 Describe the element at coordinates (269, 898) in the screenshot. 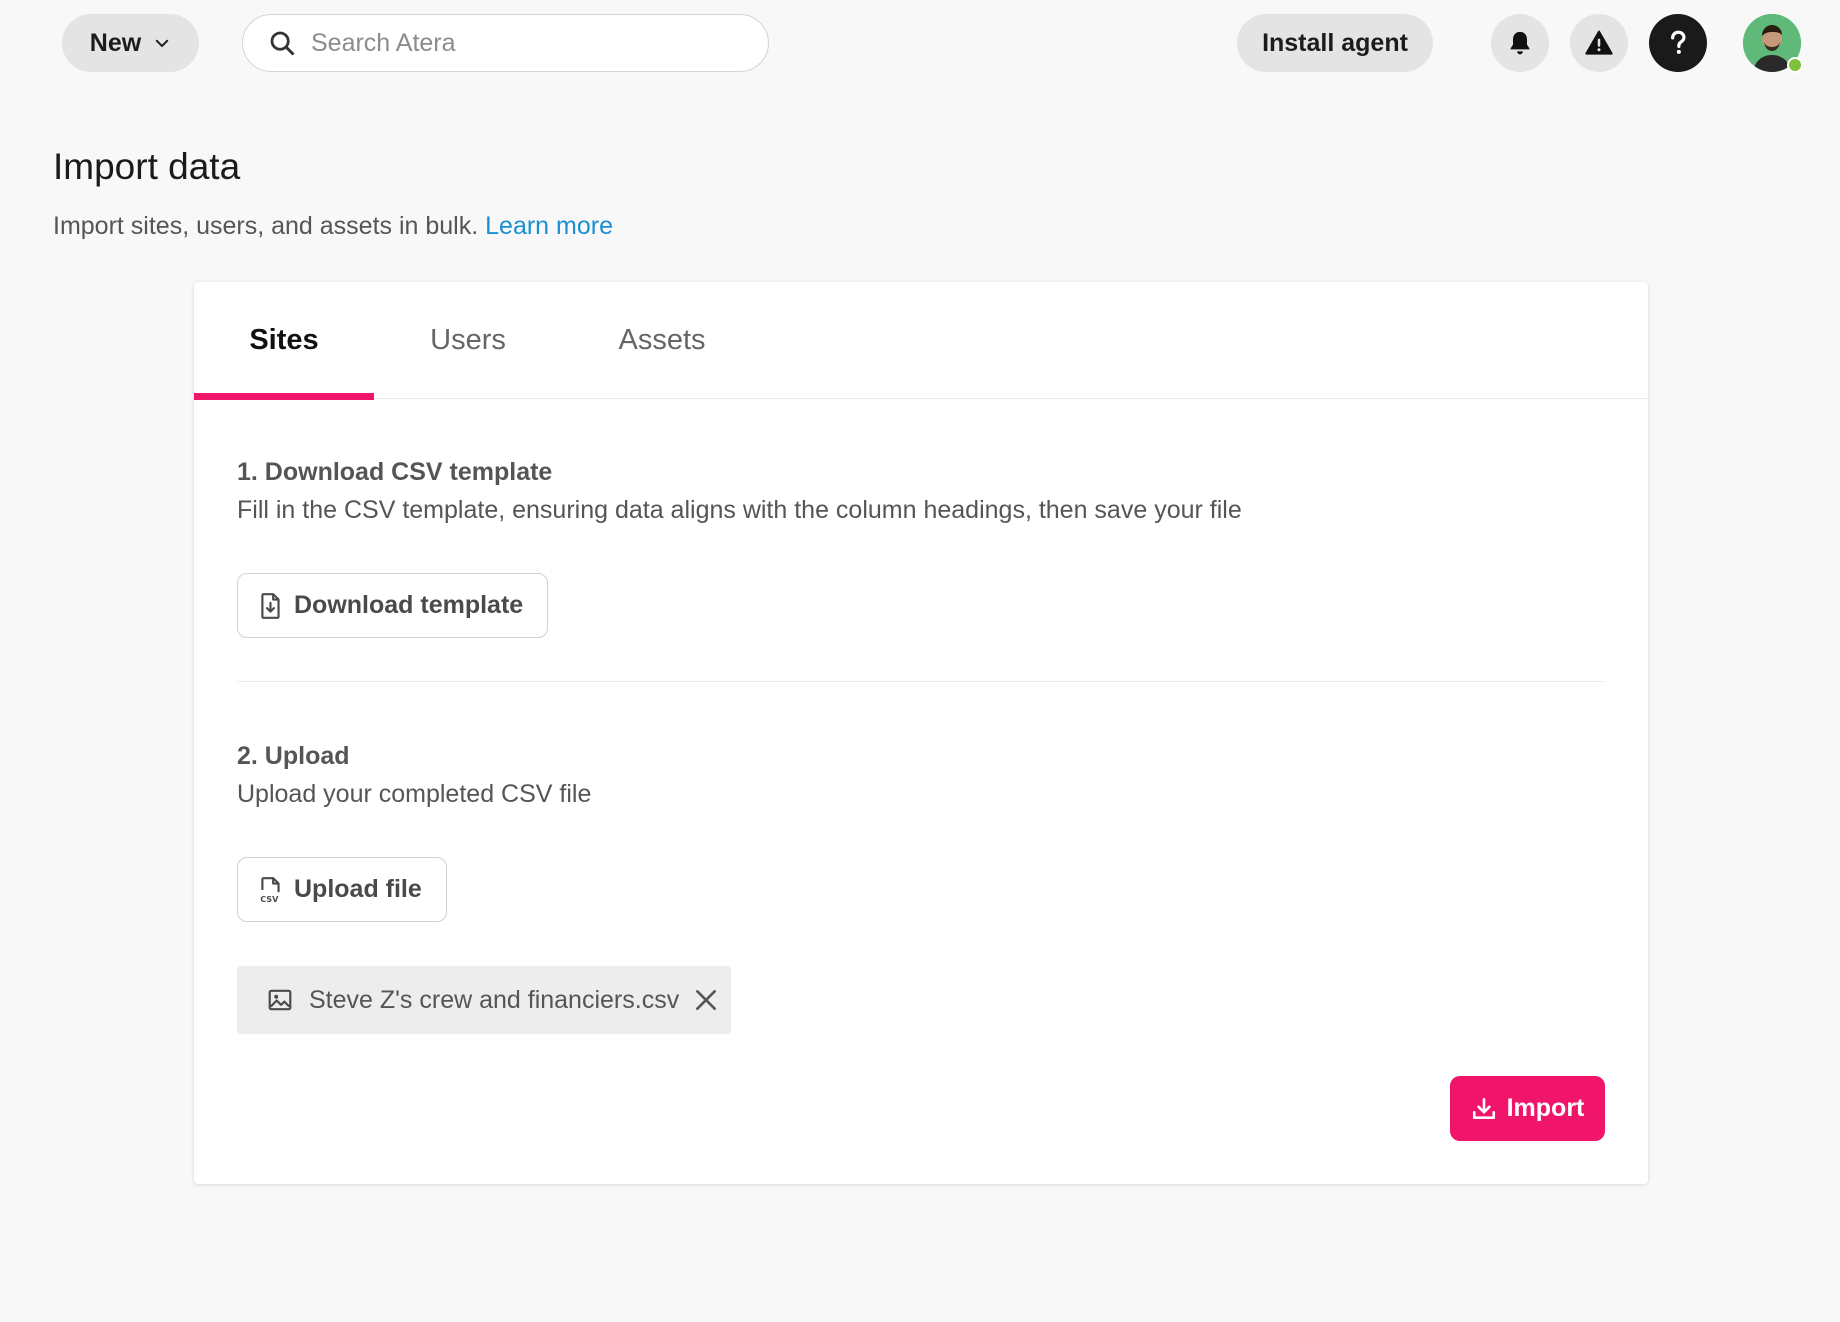

I see `svg-text: CSV` at that location.